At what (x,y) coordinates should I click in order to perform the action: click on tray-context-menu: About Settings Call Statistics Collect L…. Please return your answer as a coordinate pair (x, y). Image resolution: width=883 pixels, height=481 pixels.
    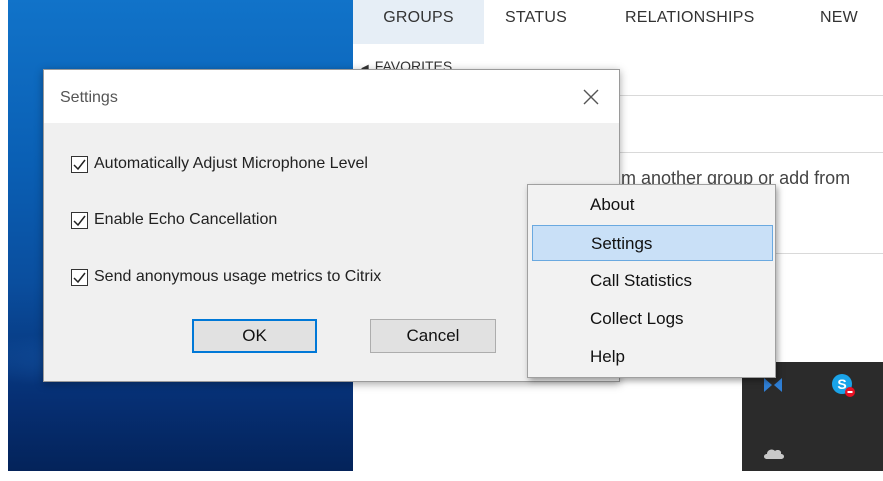
    Looking at the image, I should click on (651, 281).